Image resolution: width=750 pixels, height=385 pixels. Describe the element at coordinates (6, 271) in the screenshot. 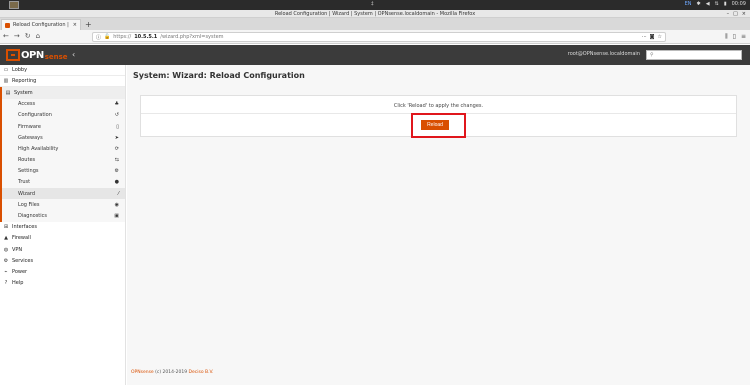

I see `plug-icon: ⌁` at that location.